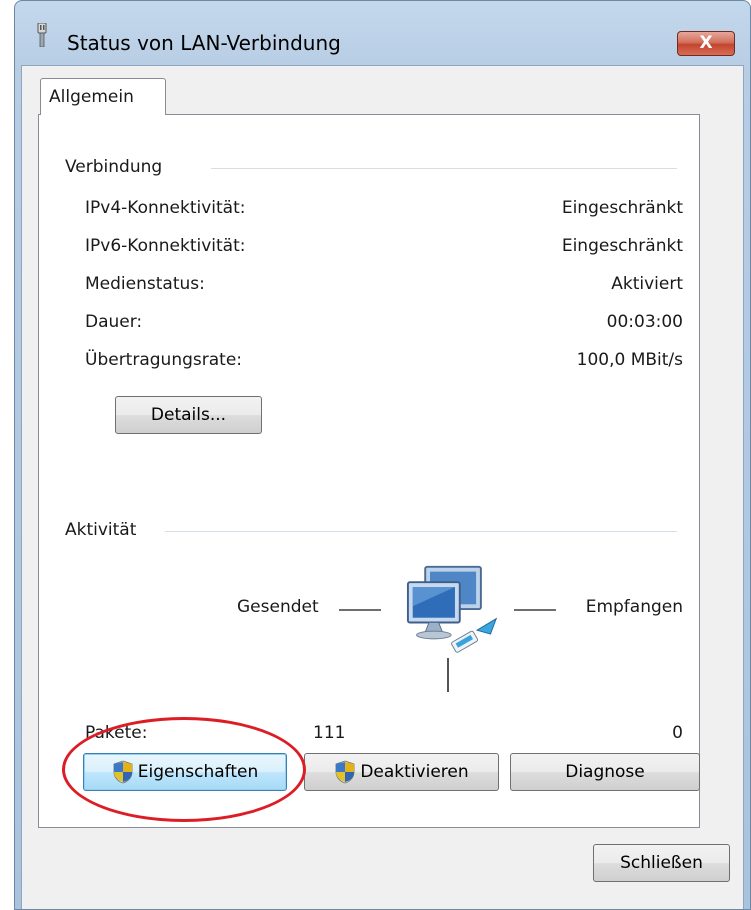 The height and width of the screenshot is (910, 751). I want to click on properties-button: Eigenschaften, so click(185, 772).